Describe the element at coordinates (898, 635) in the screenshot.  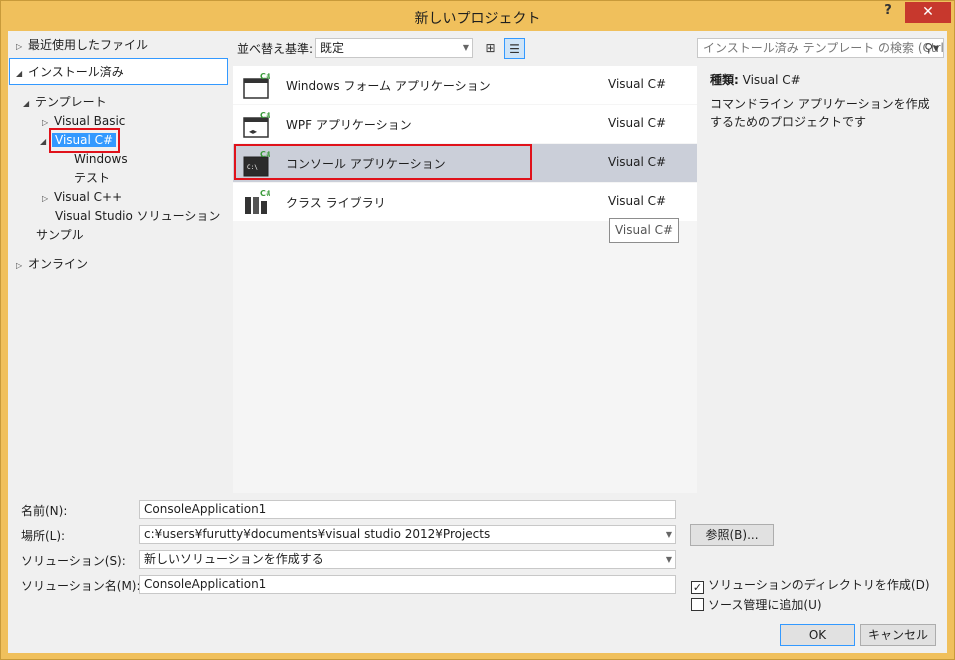
I see `cancel-button: キャンセル` at that location.